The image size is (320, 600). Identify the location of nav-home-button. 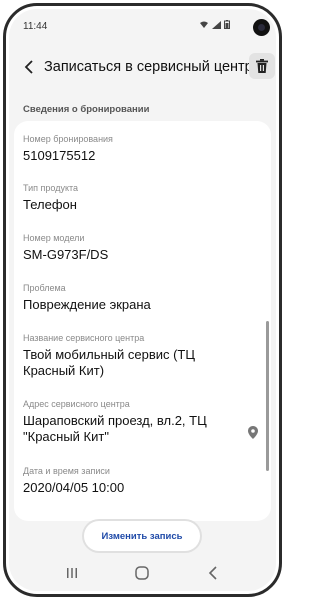
(142, 573).